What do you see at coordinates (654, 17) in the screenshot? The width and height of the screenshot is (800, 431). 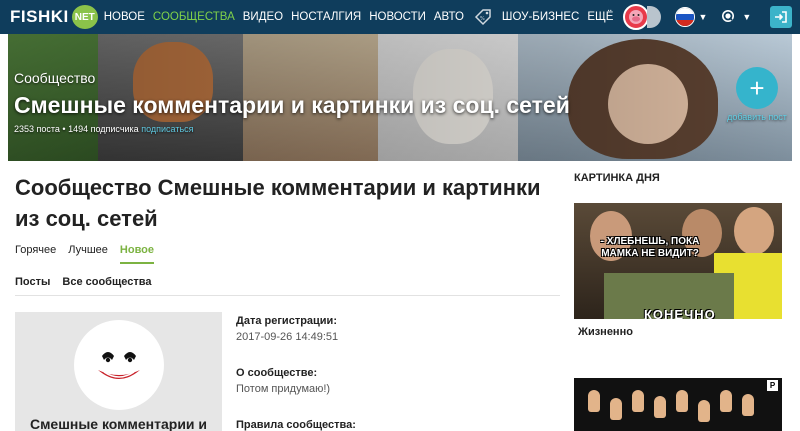 I see `theme-toggle` at bounding box center [654, 17].